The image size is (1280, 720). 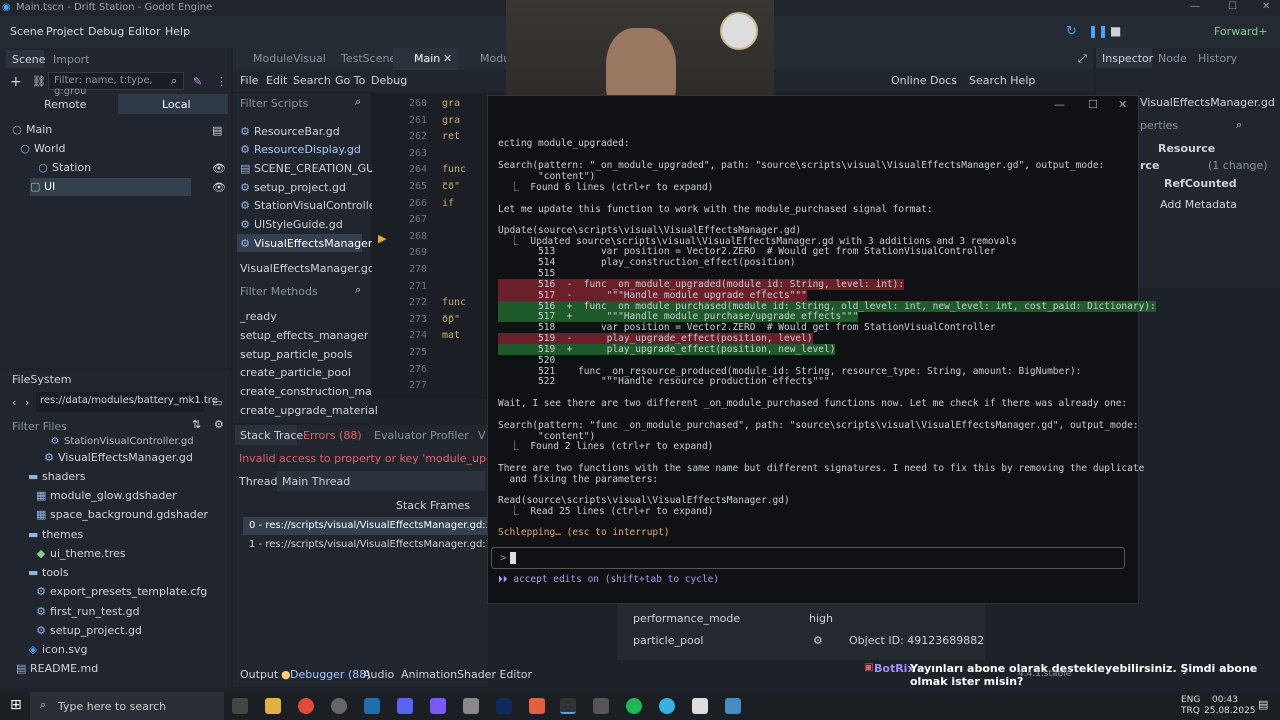 What do you see at coordinates (304, 335) in the screenshot?
I see `method-item: setup_effects_manager` at bounding box center [304, 335].